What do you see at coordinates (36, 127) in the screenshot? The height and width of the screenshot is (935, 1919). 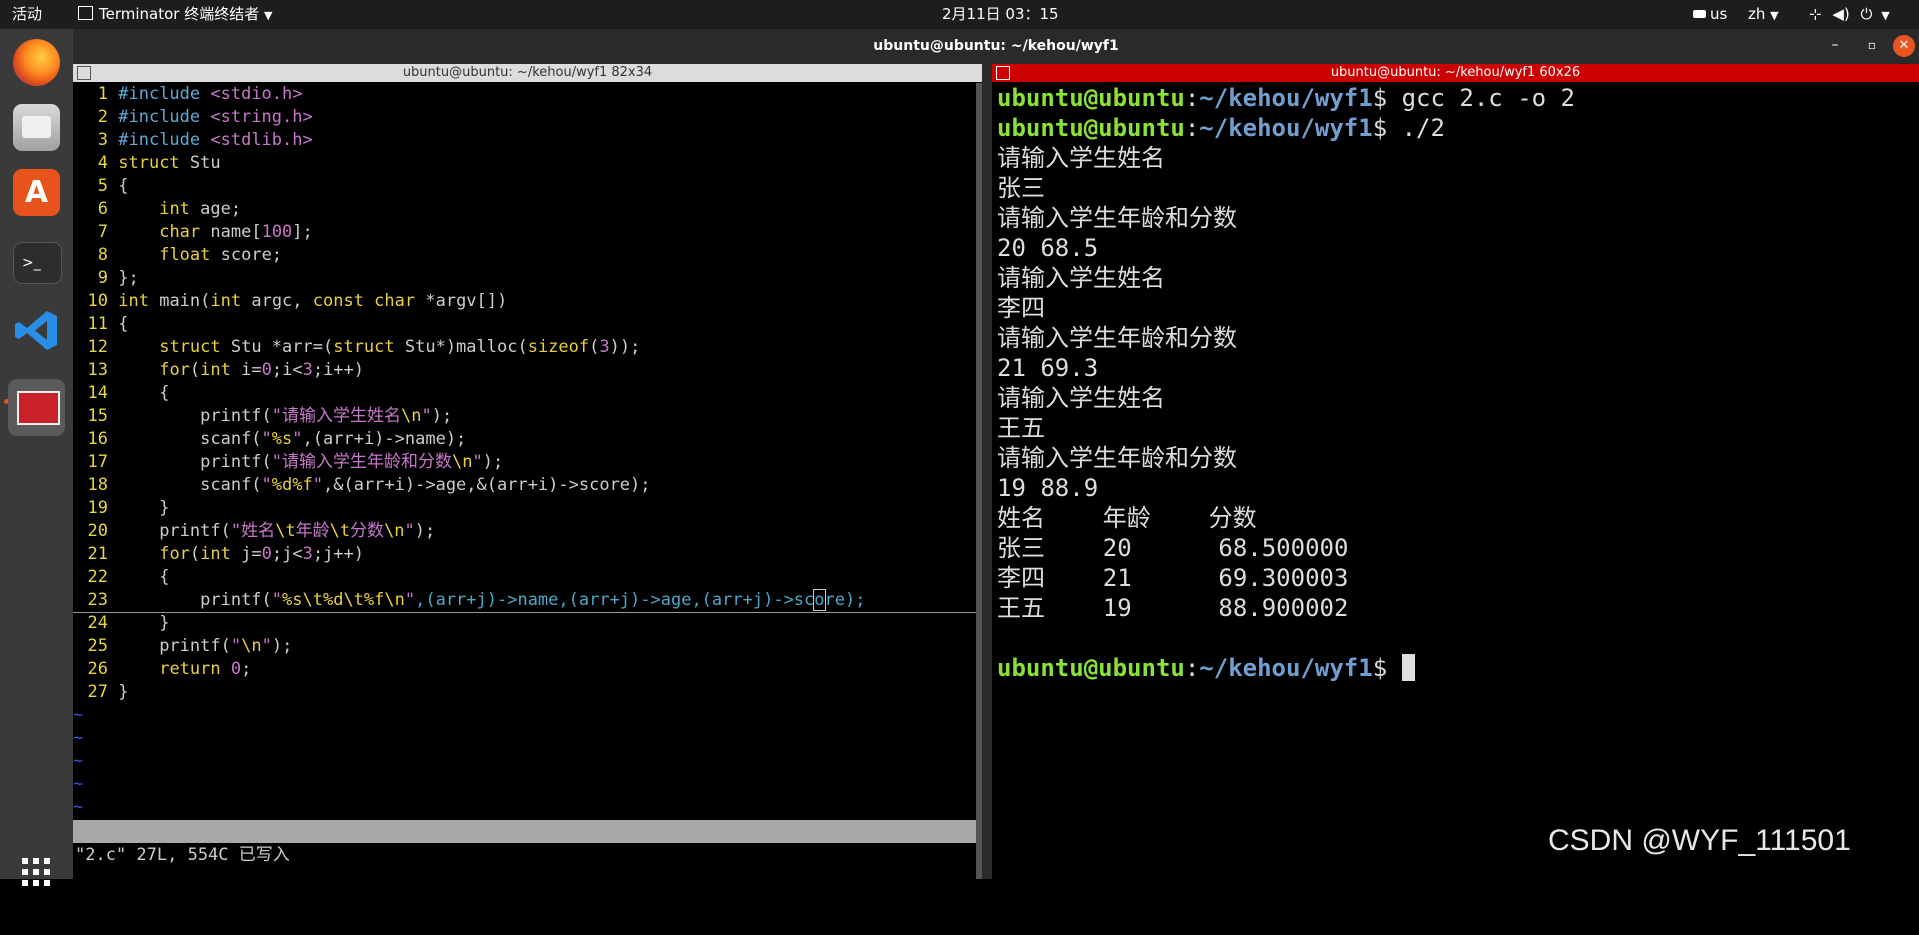 I see `files-icon` at bounding box center [36, 127].